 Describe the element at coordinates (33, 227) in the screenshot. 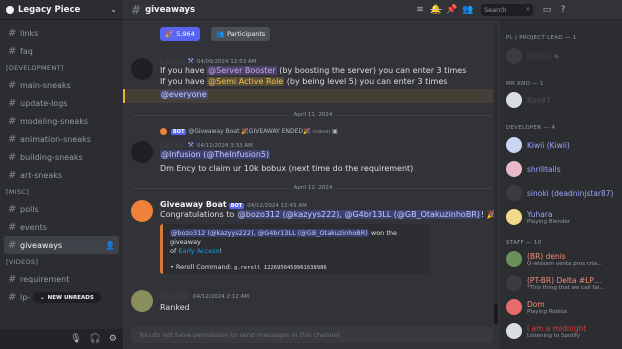

I see `channel-label: events` at that location.